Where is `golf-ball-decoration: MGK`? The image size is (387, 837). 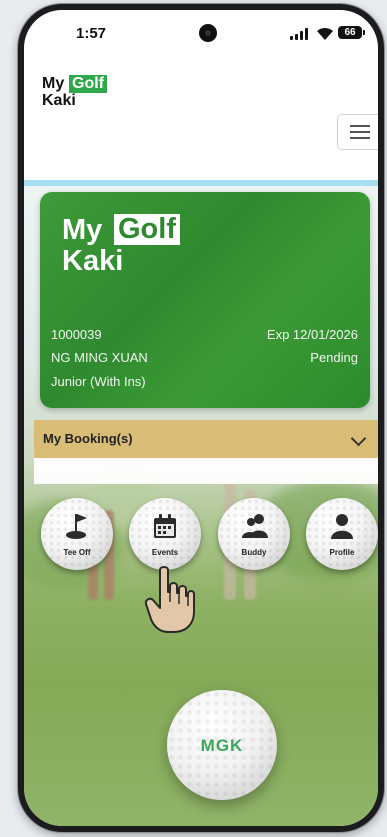 golf-ball-decoration: MGK is located at coordinates (222, 745).